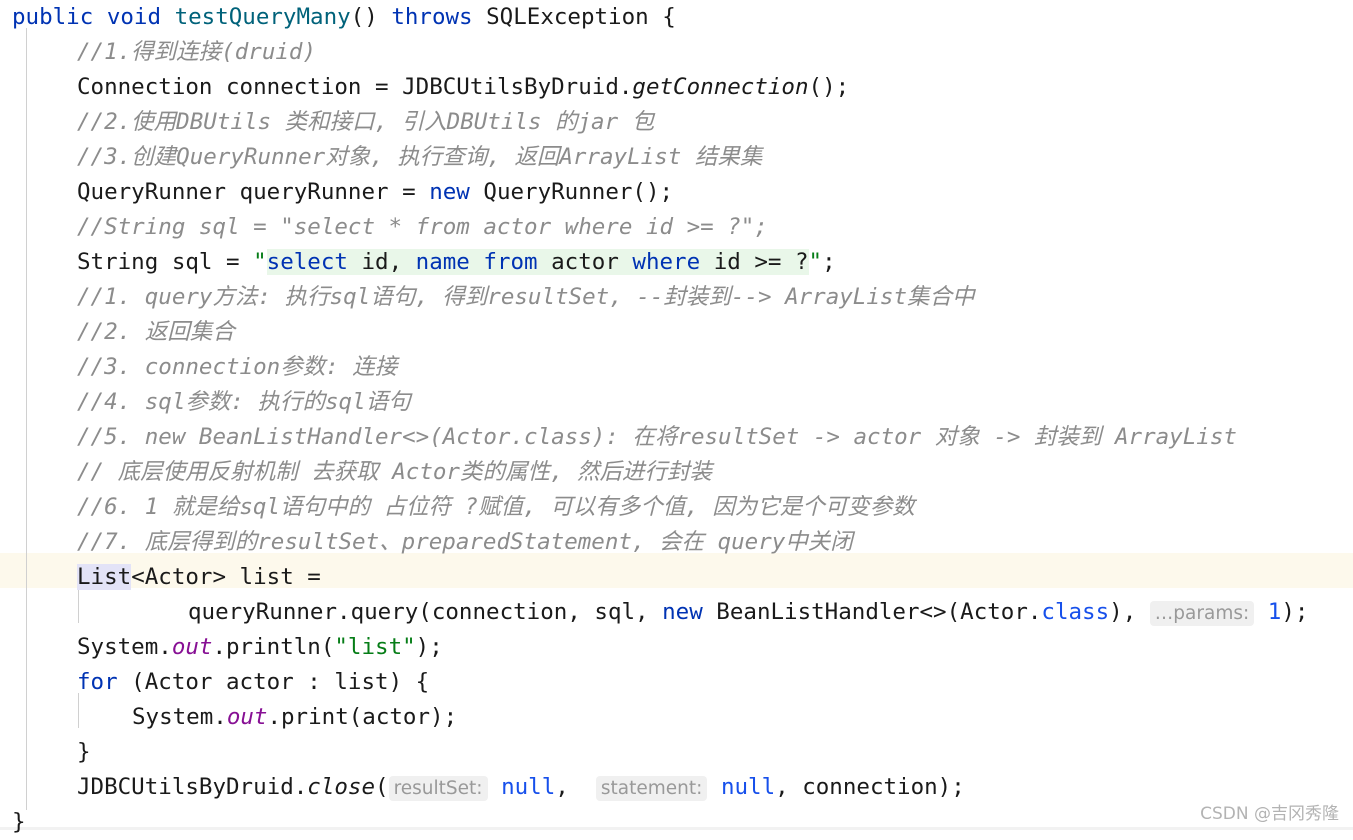  I want to click on code-line-4: //2.使用DBUtils 类和接口, 引入DBUtils 的jar 包, so click(676, 122).